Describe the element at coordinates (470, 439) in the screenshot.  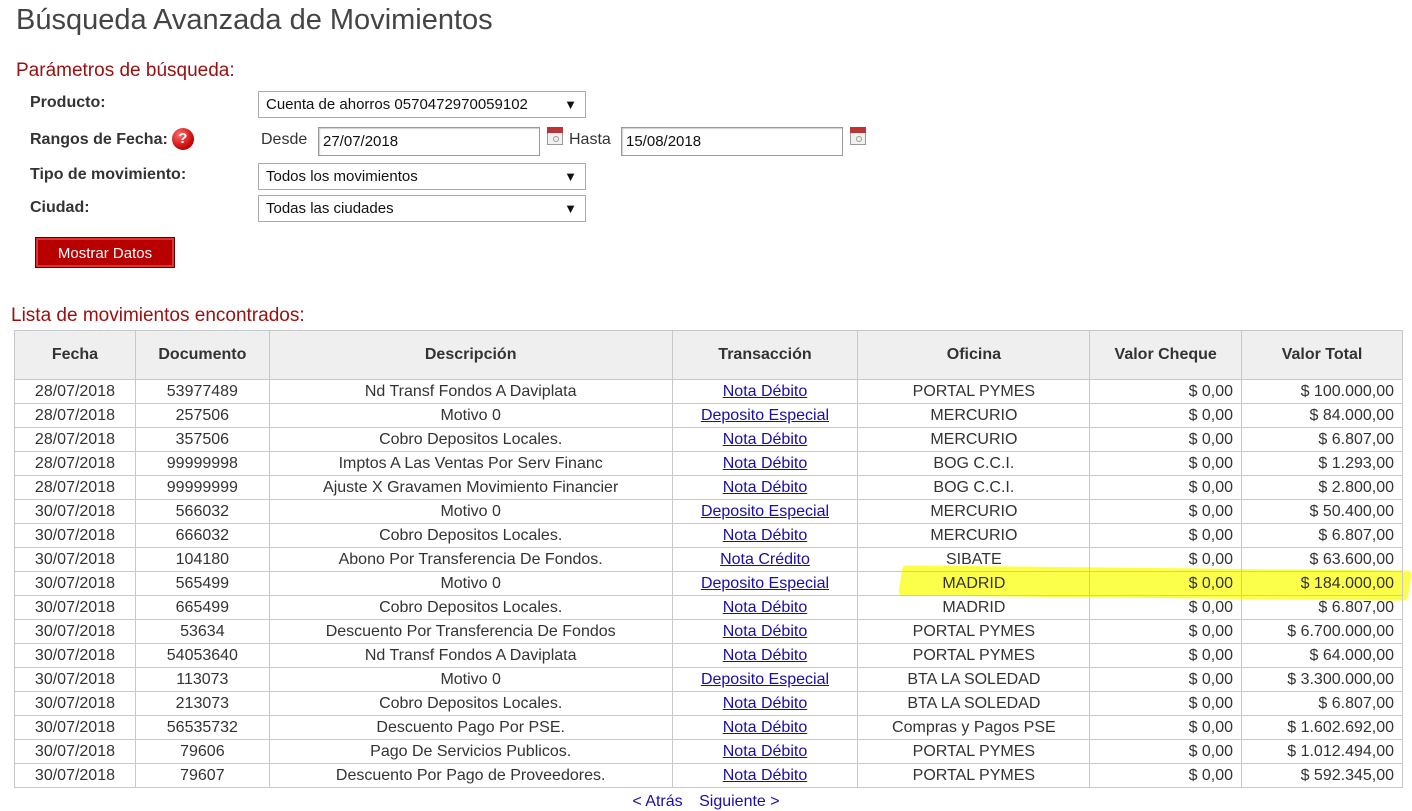
I see `cell-description: Cobro Depositos Locales.` at that location.